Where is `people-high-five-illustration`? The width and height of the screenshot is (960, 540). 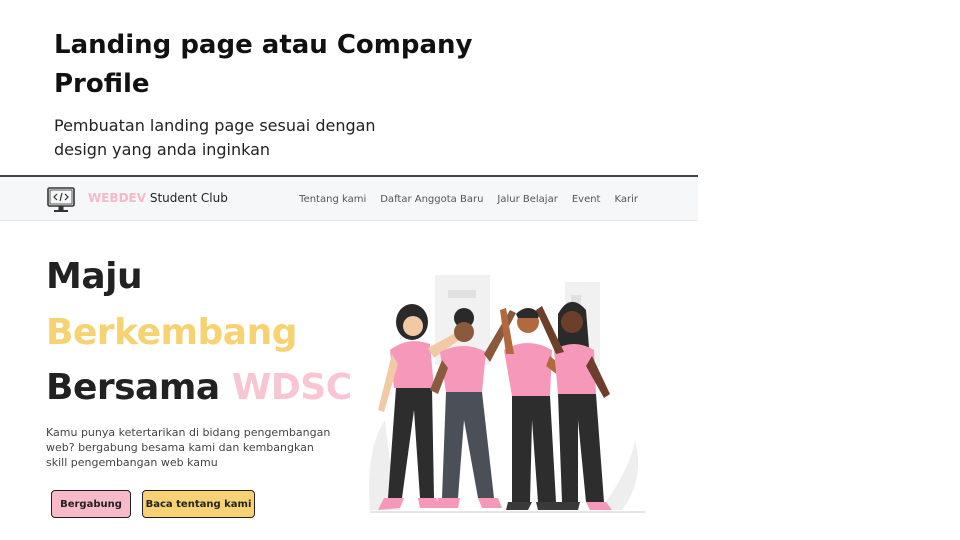
people-high-five-illustration is located at coordinates (507, 394).